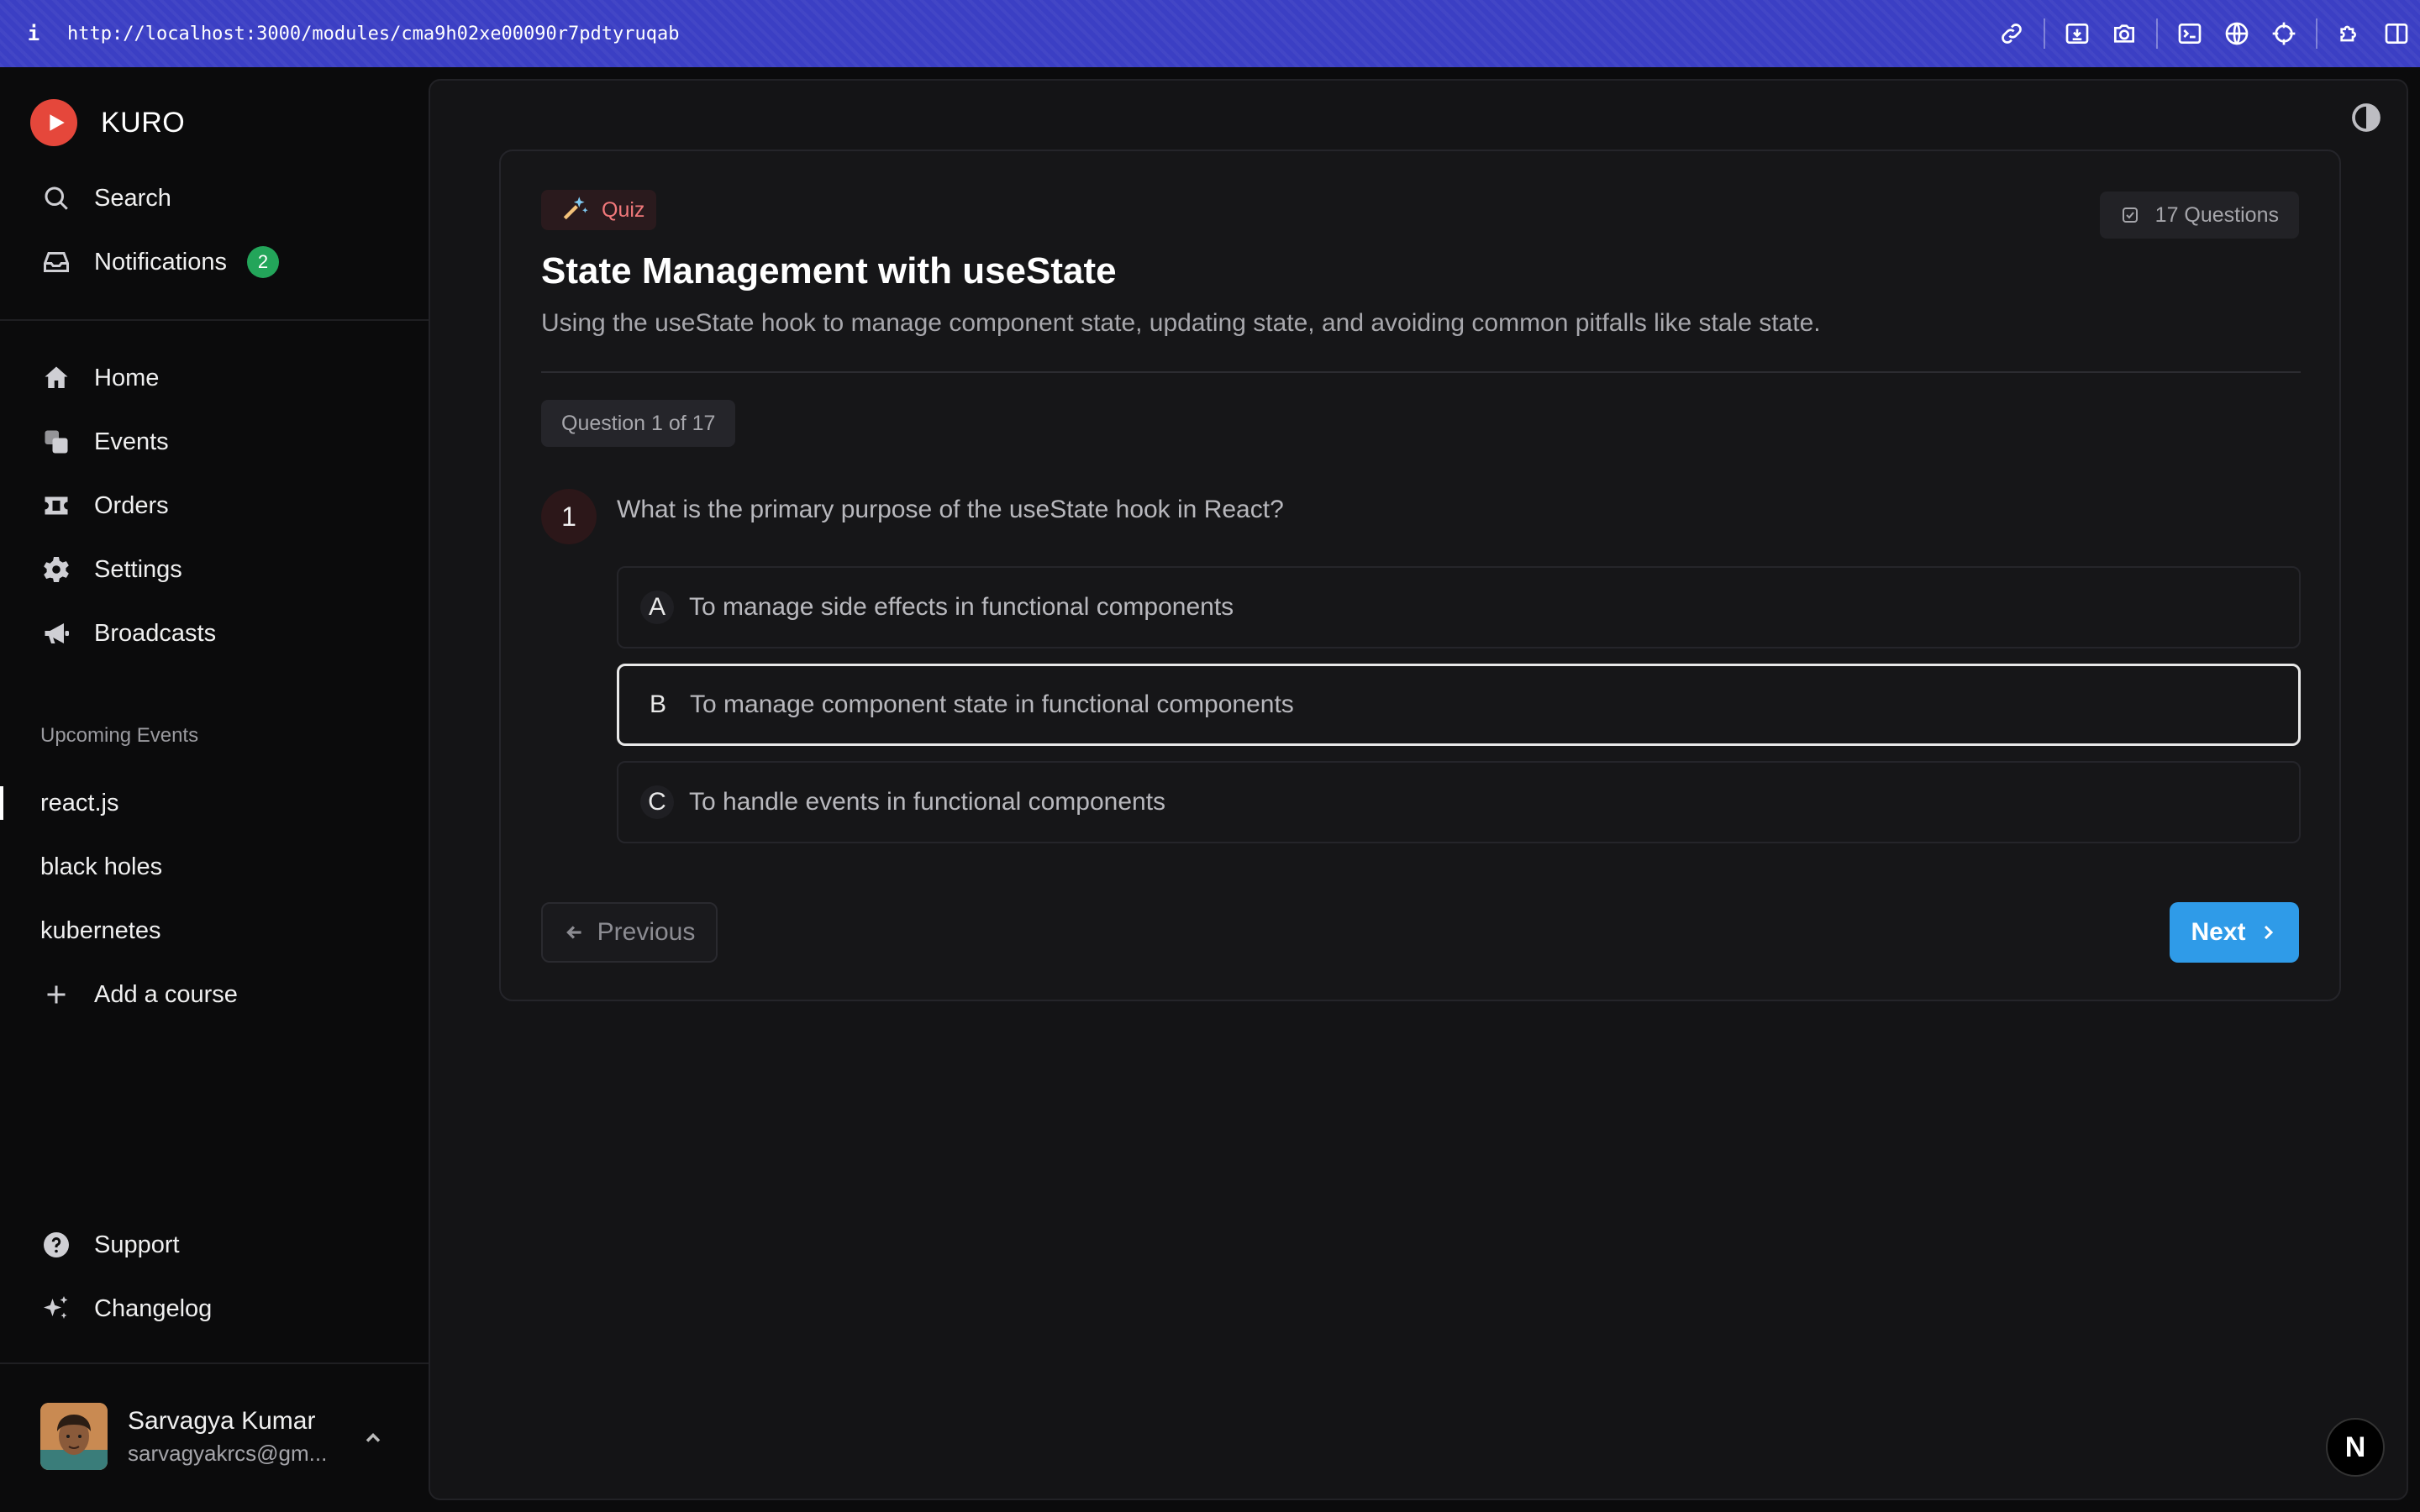  What do you see at coordinates (2216, 214) in the screenshot?
I see `question-count-label: 17 Questions` at bounding box center [2216, 214].